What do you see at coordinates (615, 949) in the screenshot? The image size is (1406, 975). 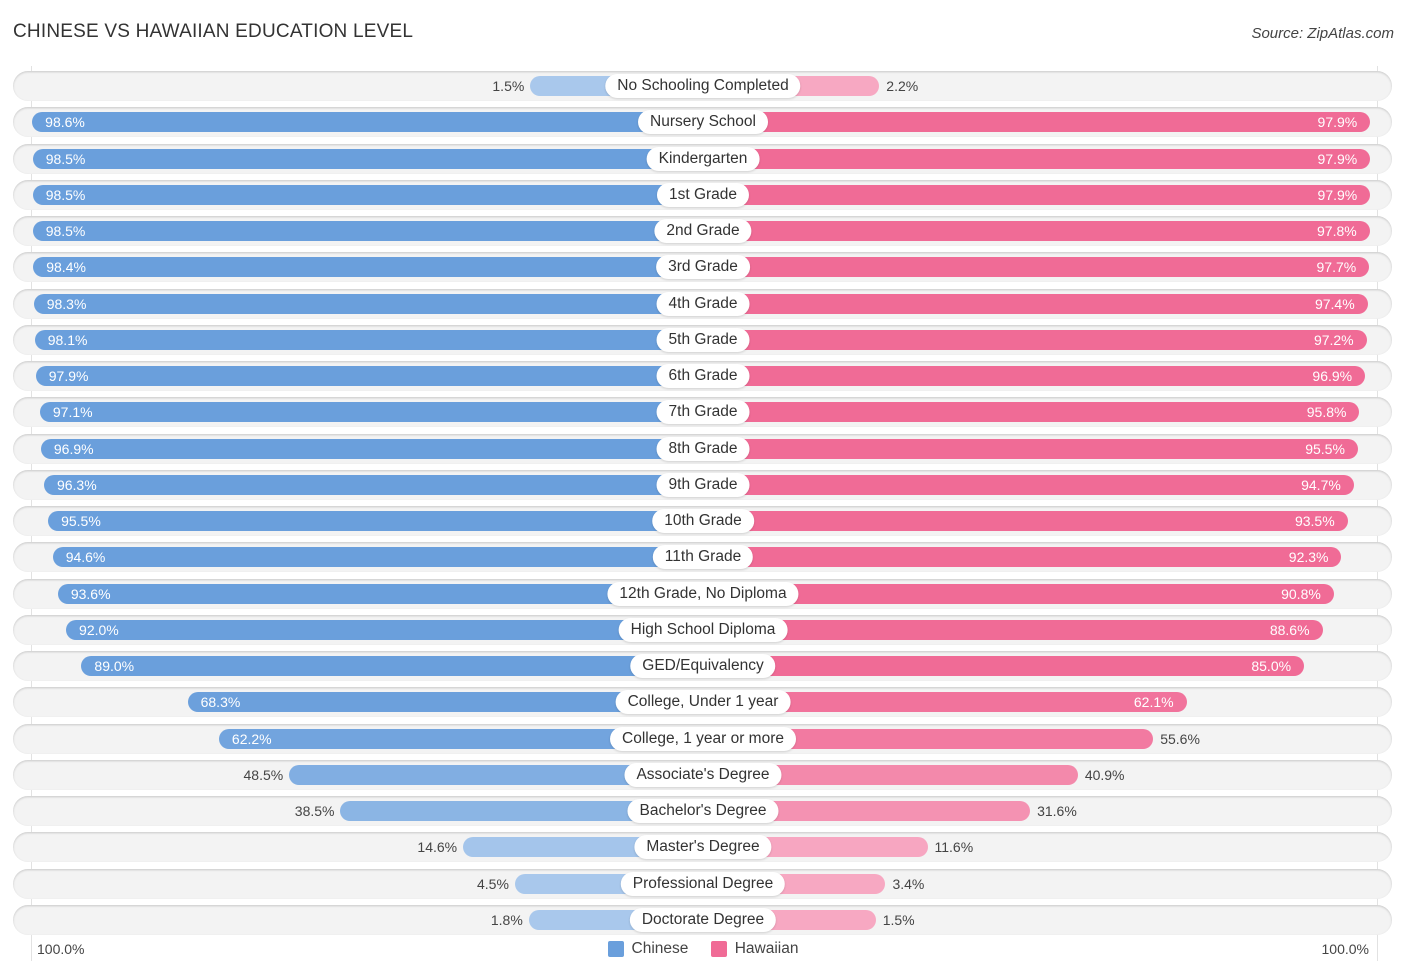 I see `legend-swatch-chinese` at bounding box center [615, 949].